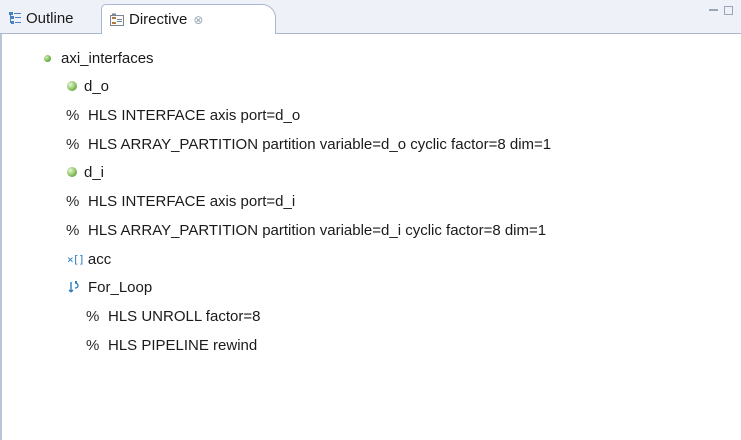 The image size is (741, 440). What do you see at coordinates (183, 345) in the screenshot?
I see `directive-label: HLS PIPELINE rewind` at bounding box center [183, 345].